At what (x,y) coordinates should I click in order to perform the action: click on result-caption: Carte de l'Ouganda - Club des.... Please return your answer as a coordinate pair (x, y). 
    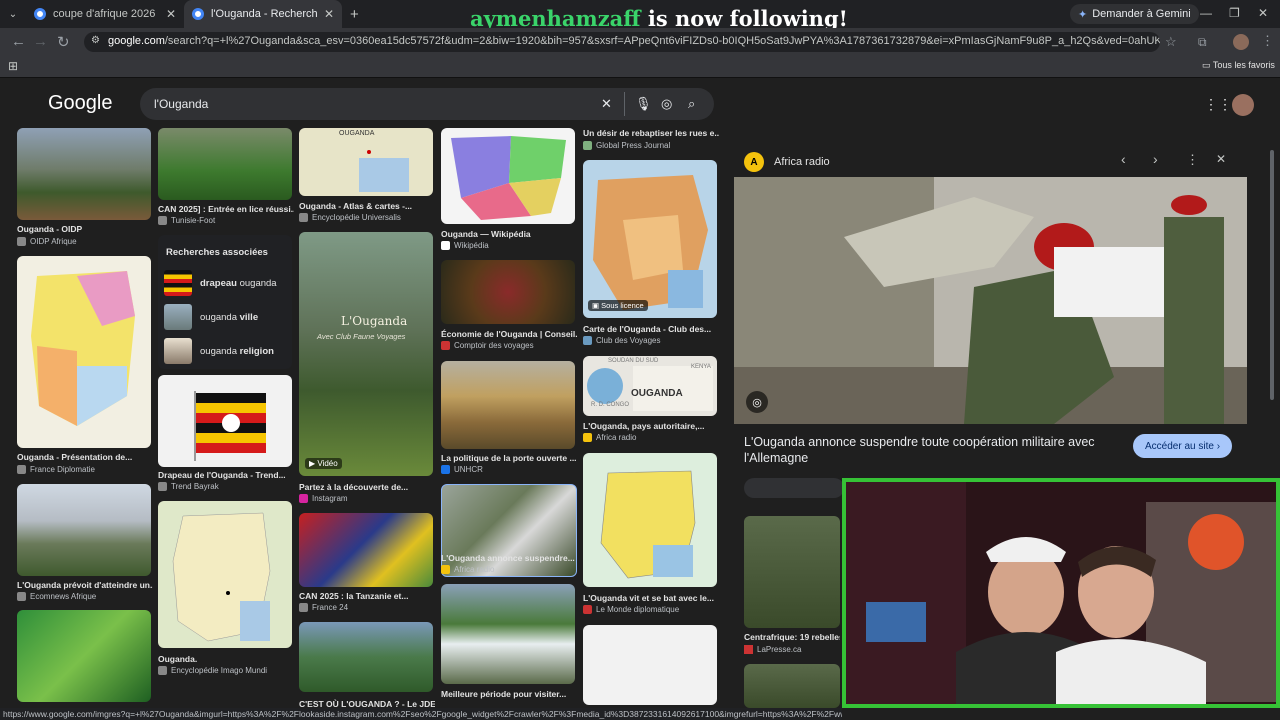
    Looking at the image, I should click on (651, 329).